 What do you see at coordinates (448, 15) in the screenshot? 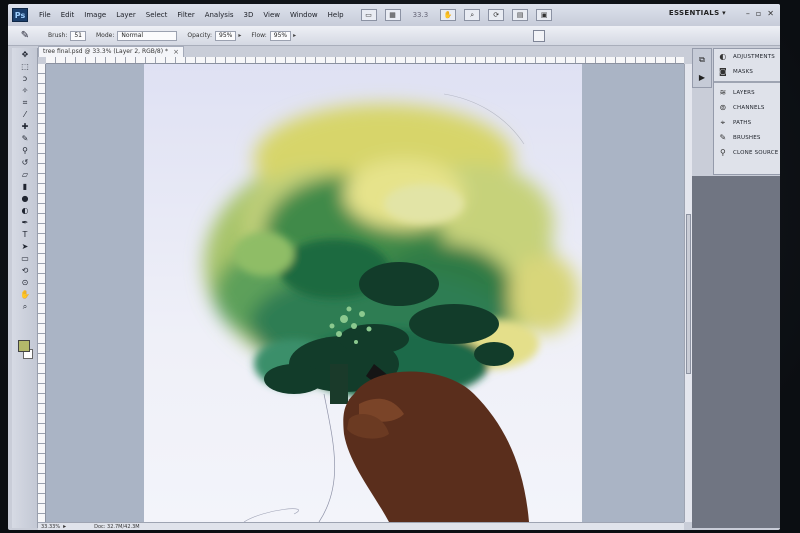
I see `hand-tool-icon: ✋` at bounding box center [448, 15].